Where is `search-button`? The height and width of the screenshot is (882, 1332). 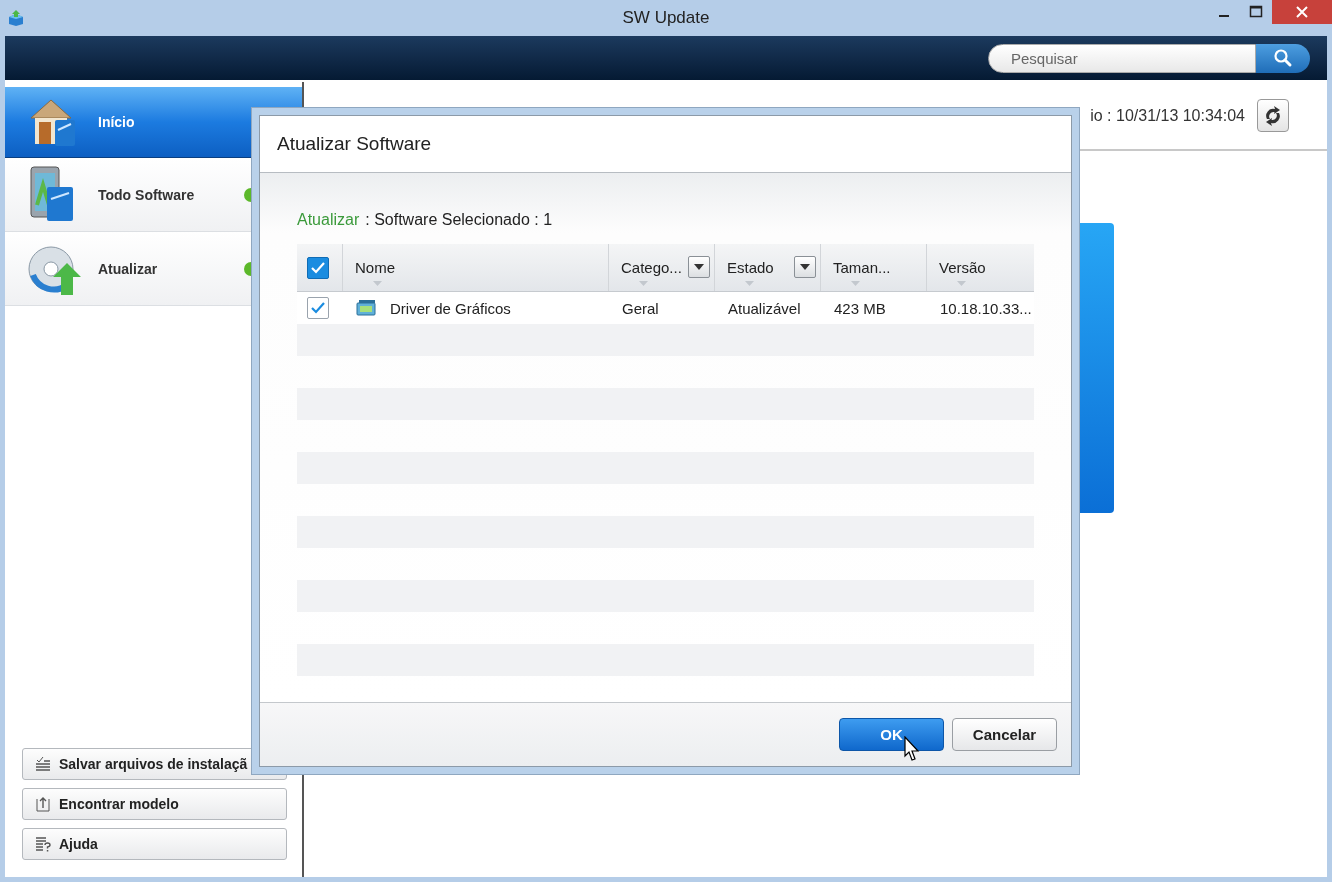 search-button is located at coordinates (1283, 58).